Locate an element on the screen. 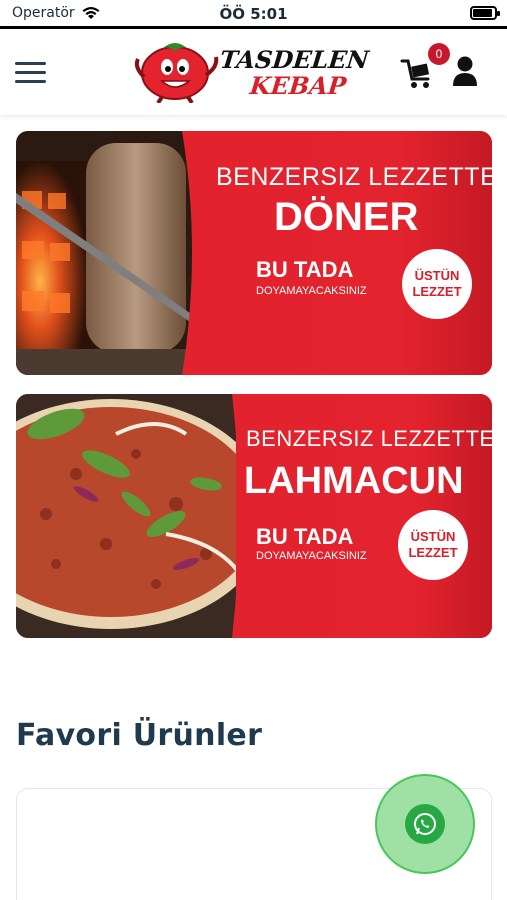  whatsapp-icon is located at coordinates (425, 824).